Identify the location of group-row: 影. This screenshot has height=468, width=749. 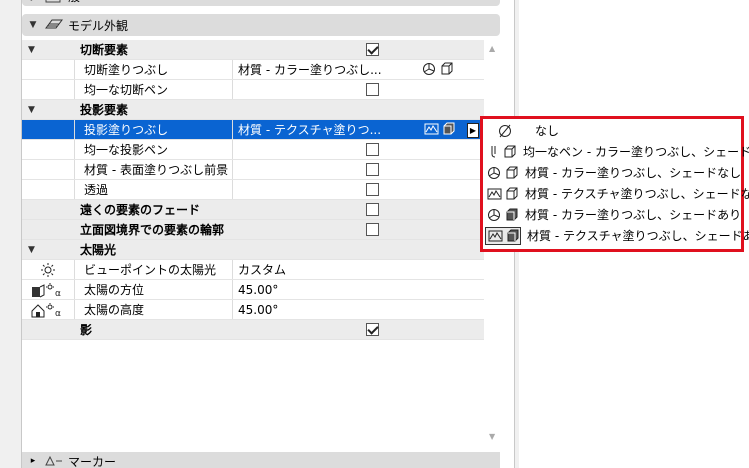
(253, 330).